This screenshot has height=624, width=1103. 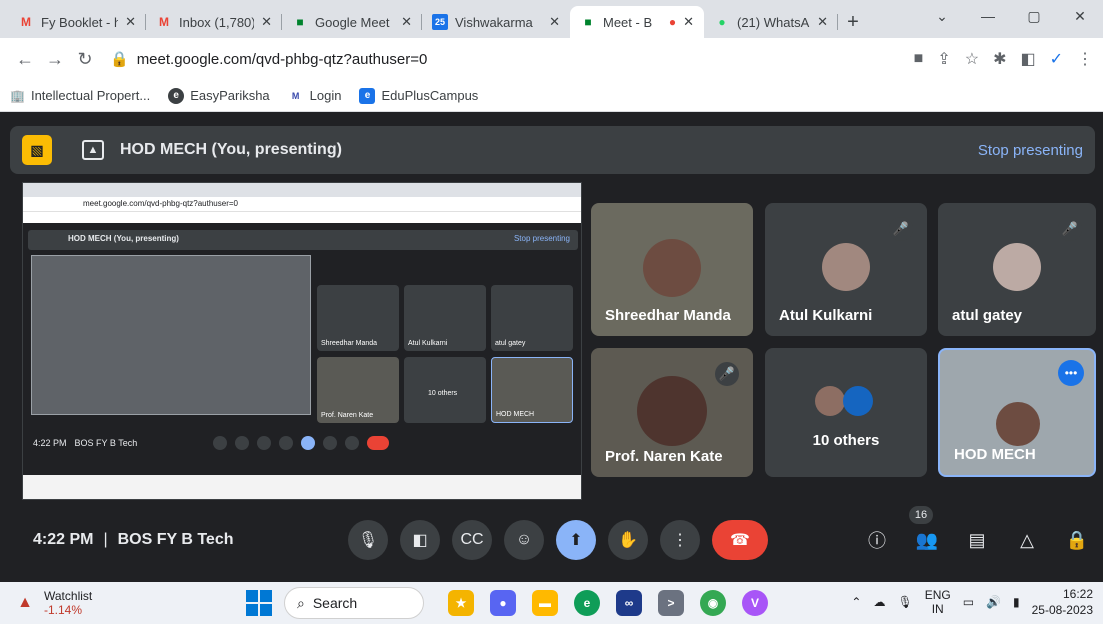 I want to click on activities-icon: △, so click(x=1027, y=540).